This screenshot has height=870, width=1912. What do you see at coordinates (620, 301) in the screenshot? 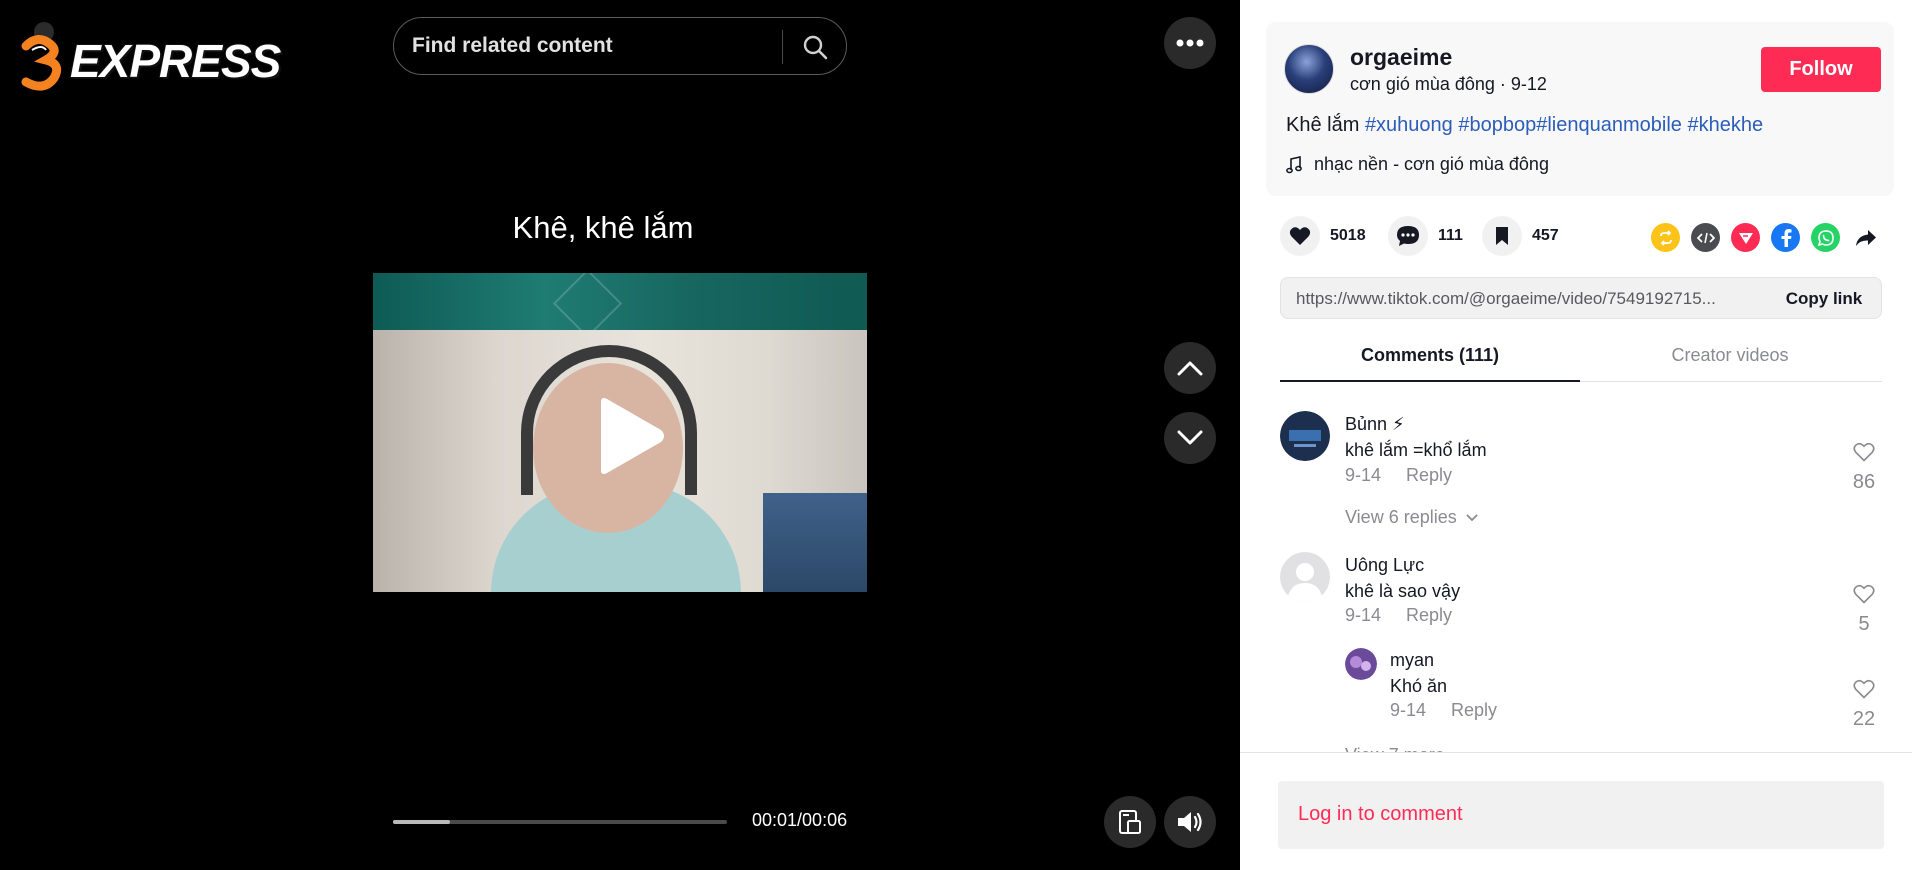
I see `video-scene-banner` at bounding box center [620, 301].